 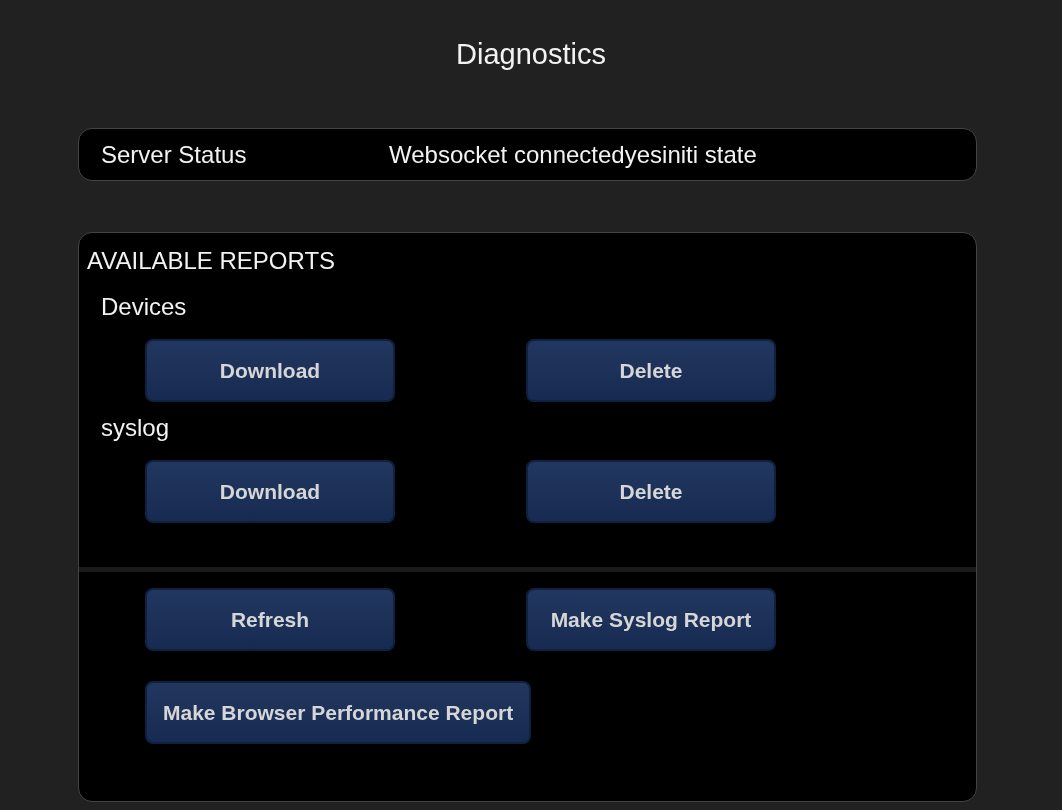 What do you see at coordinates (573, 154) in the screenshot?
I see `status-value: Websocket connectedyesiniti state` at bounding box center [573, 154].